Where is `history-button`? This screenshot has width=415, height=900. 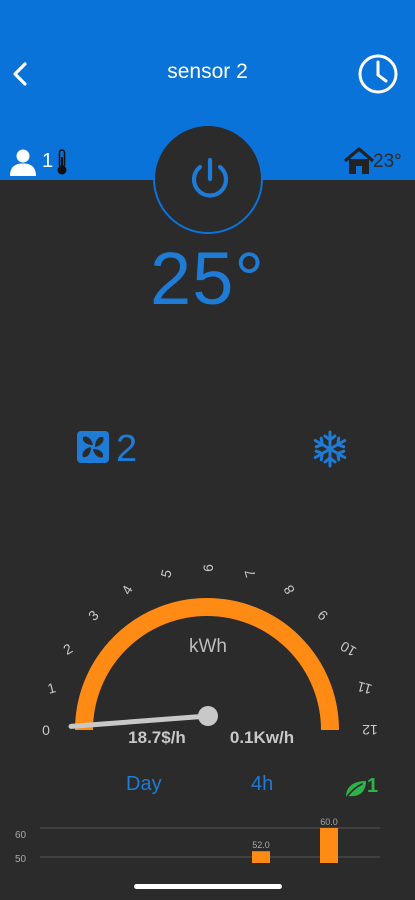
history-button is located at coordinates (378, 74).